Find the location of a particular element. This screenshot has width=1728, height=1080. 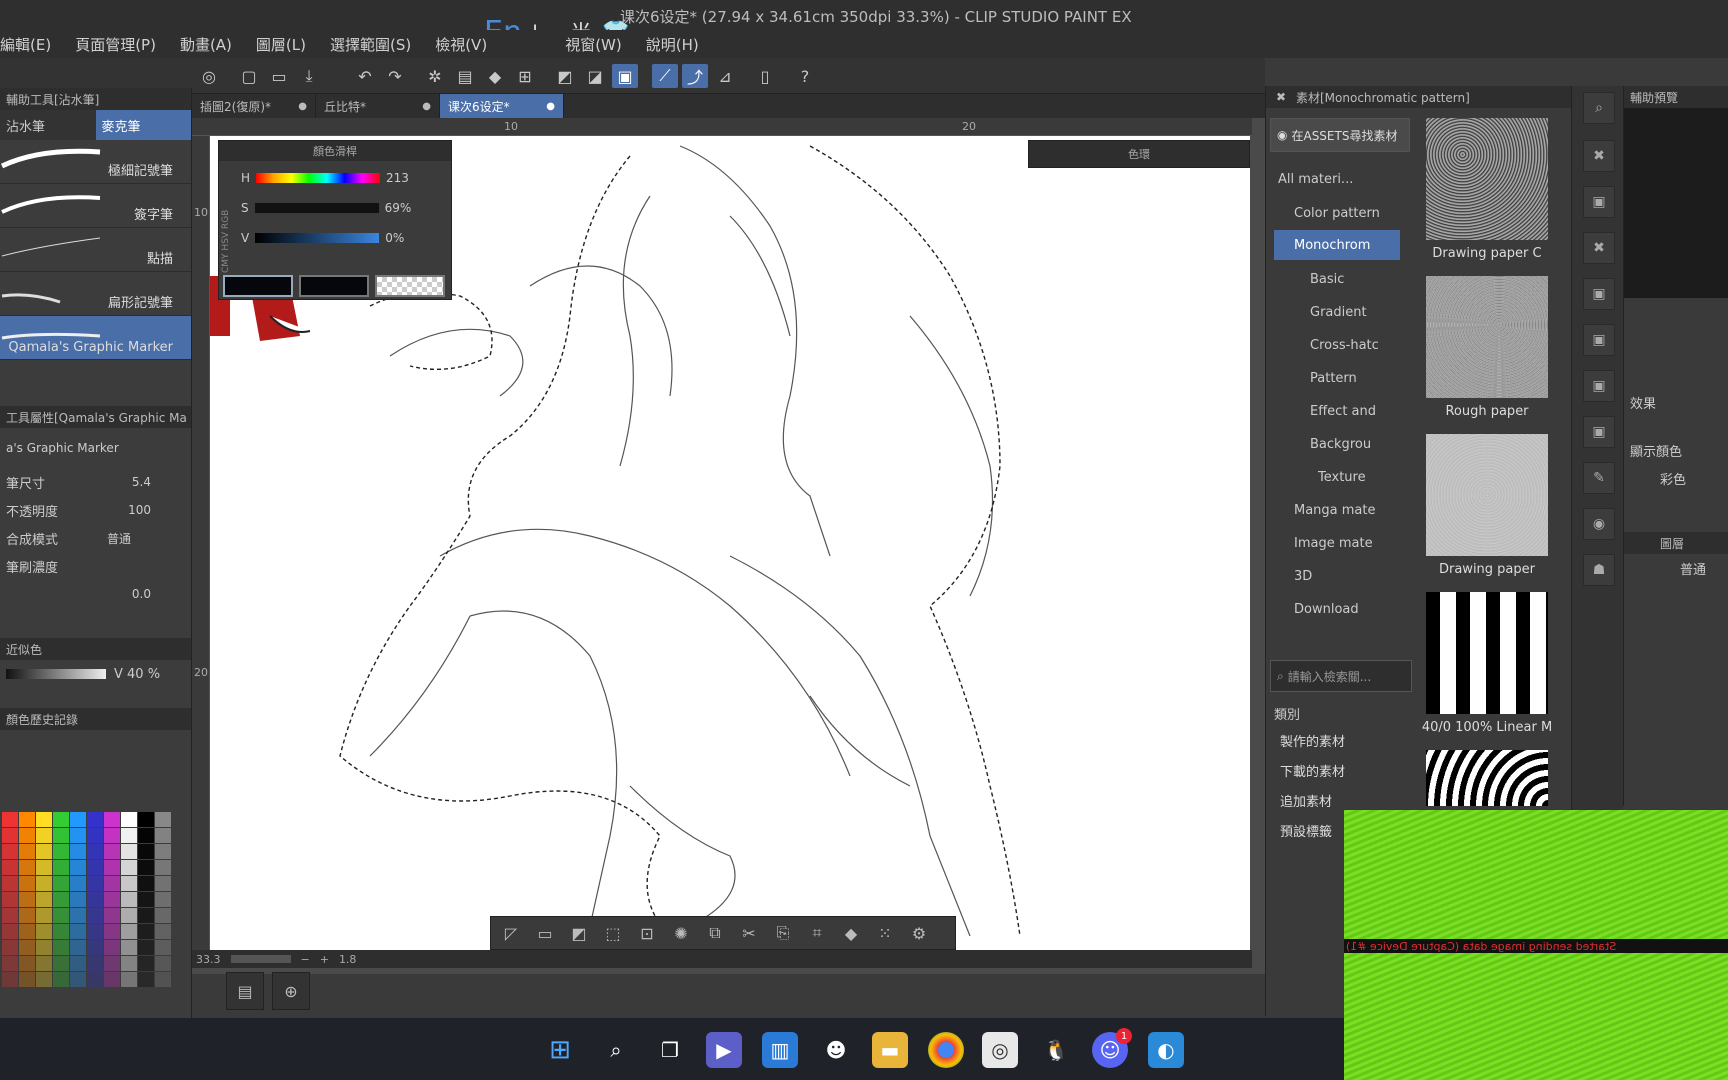

new-file-icon: ▢ is located at coordinates (249, 76).